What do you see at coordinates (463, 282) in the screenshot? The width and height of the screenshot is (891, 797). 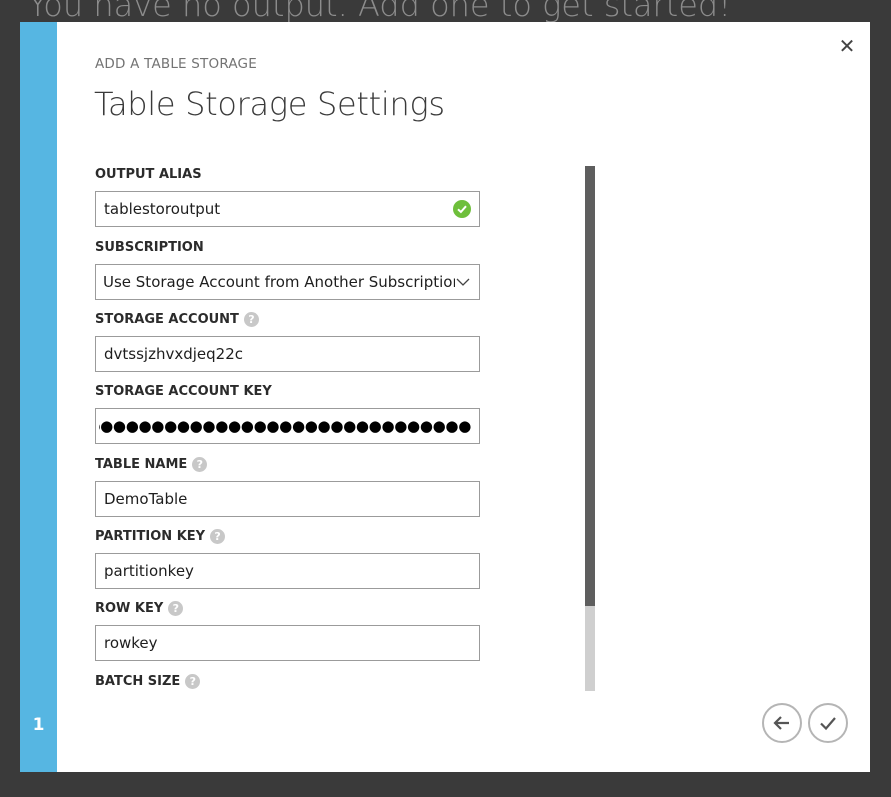 I see `chevron-down-icon` at bounding box center [463, 282].